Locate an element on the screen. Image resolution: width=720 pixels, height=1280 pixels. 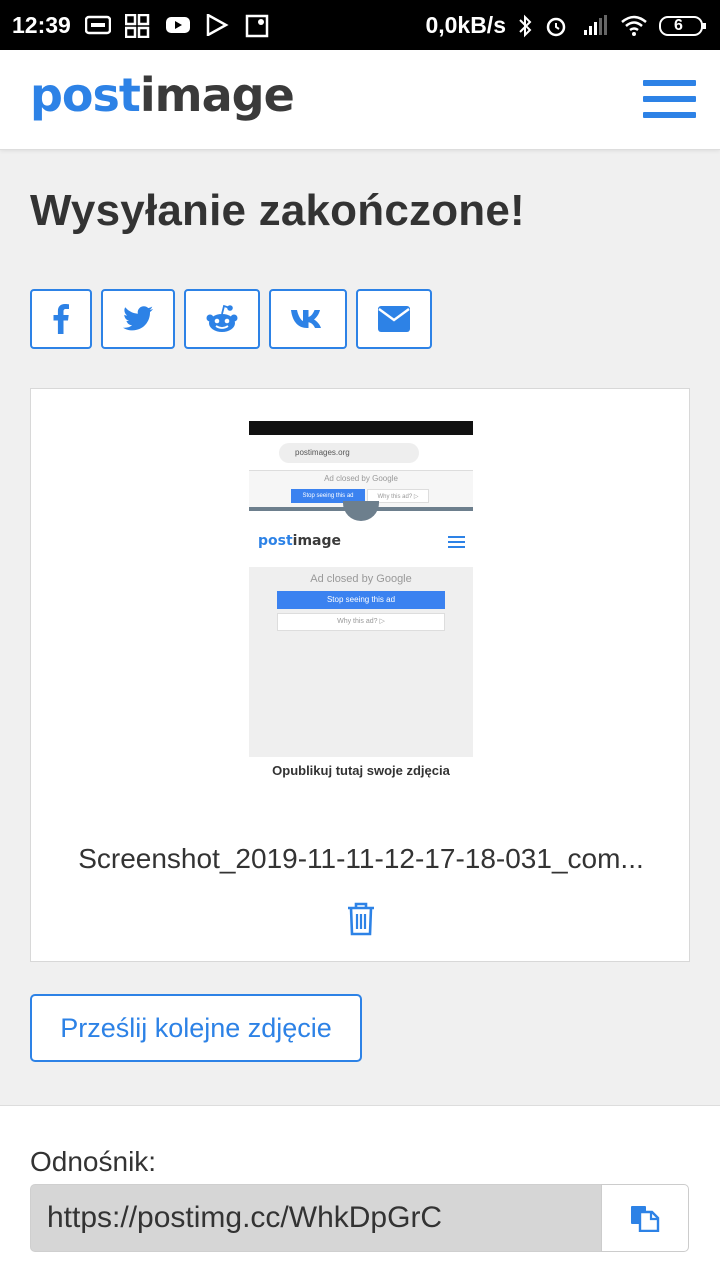
thumb-menu-icon is located at coordinates (456, 542).